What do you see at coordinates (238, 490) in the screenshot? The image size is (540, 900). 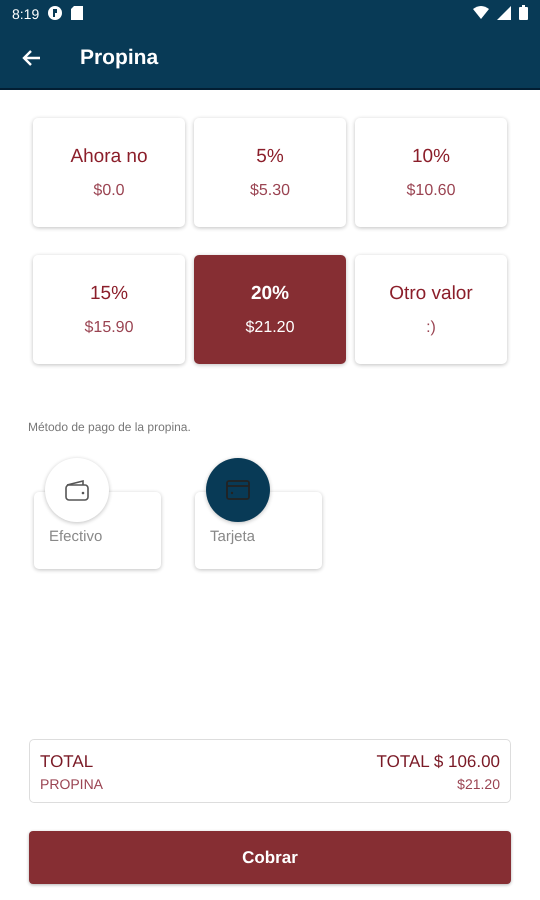 I see `credit-card-icon` at bounding box center [238, 490].